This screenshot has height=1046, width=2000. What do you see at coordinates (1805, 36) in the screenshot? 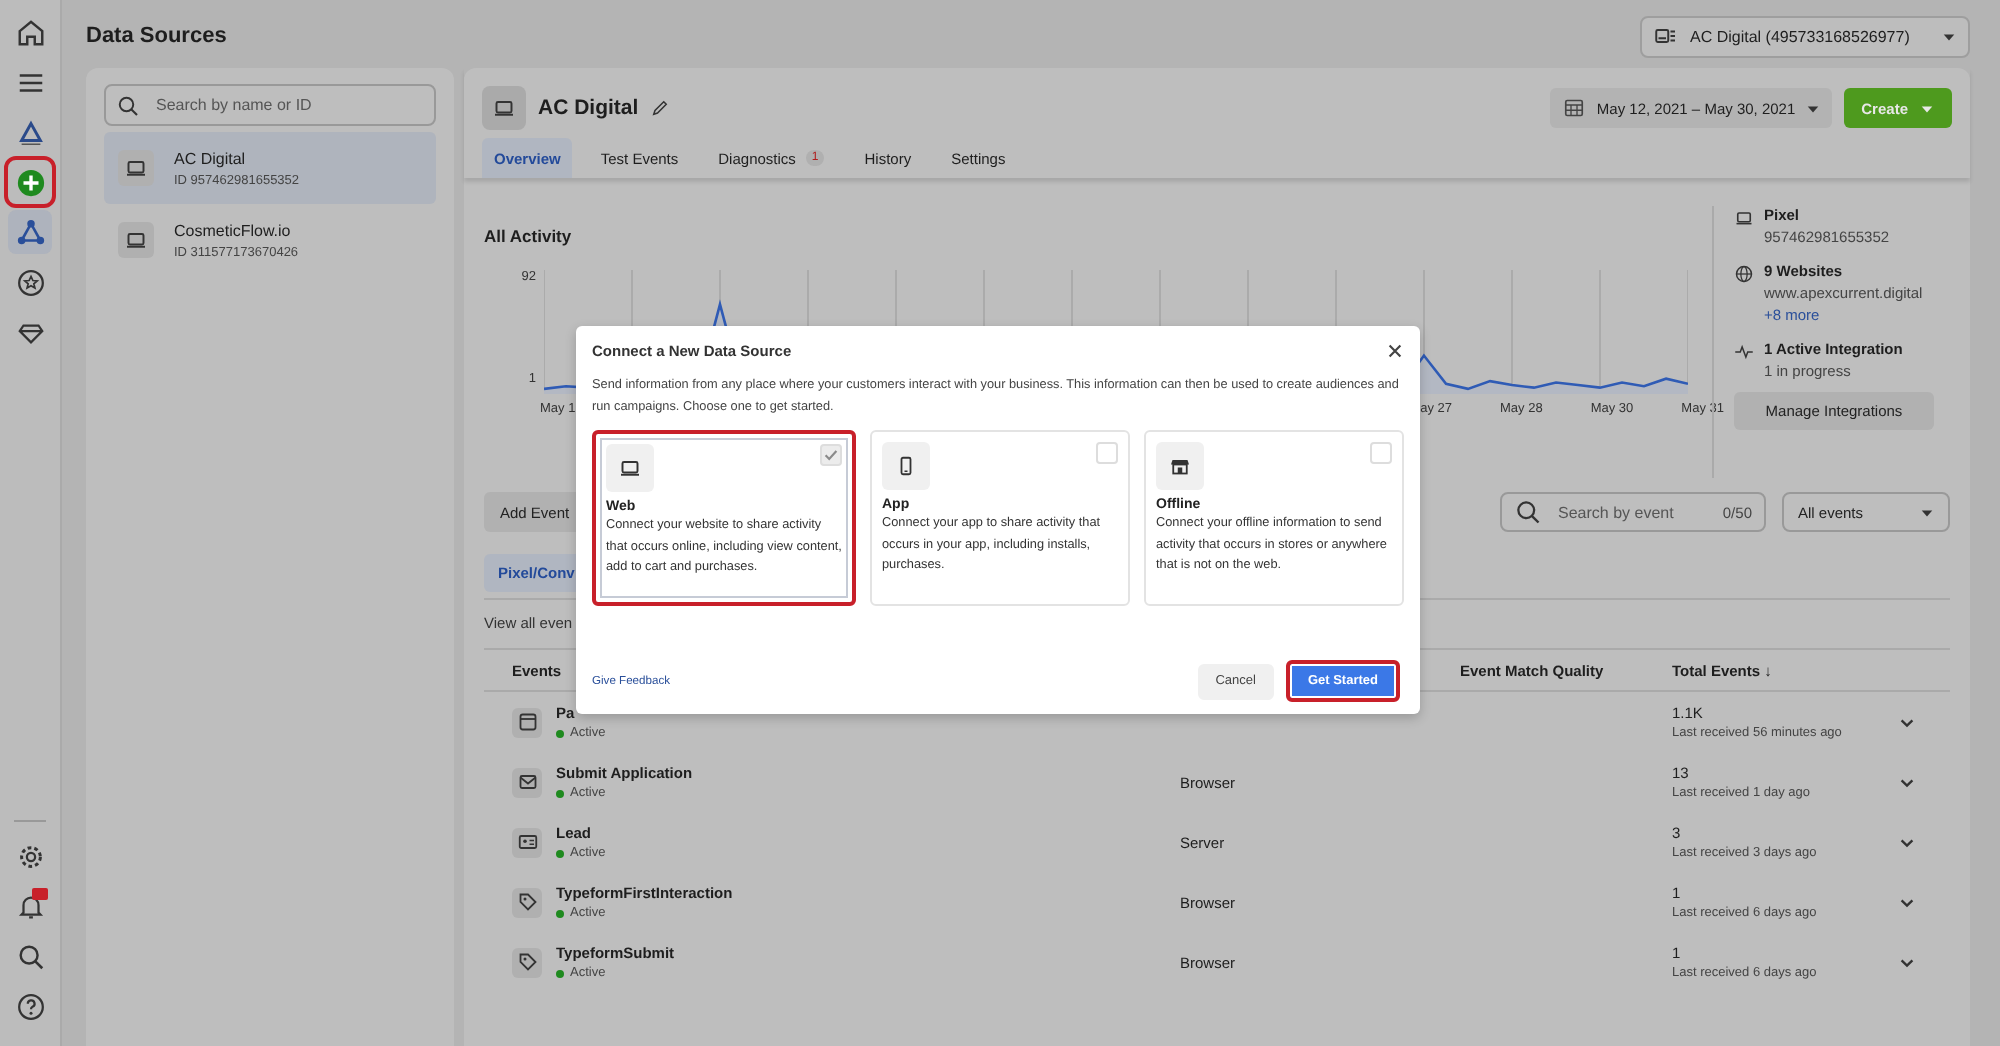
I see `account-selector: AC Digital (495733168526977)` at bounding box center [1805, 36].